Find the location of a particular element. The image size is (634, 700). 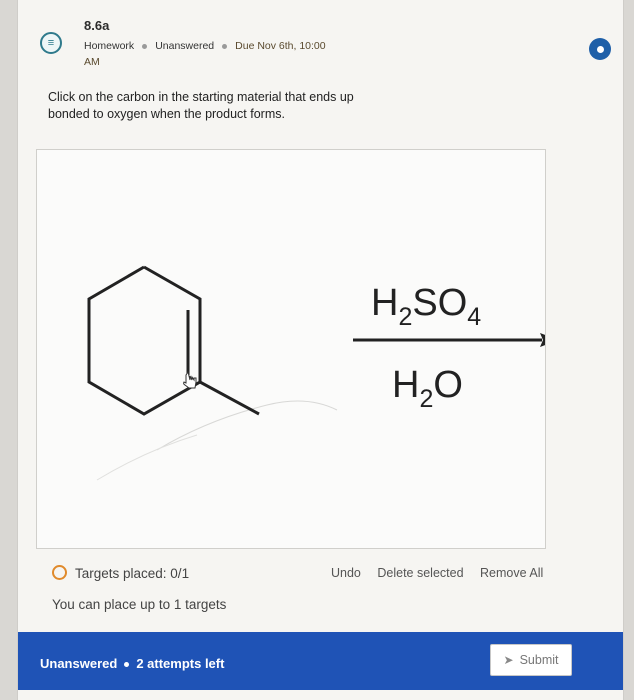

paper-plane-icon: ➤ is located at coordinates (508, 660).